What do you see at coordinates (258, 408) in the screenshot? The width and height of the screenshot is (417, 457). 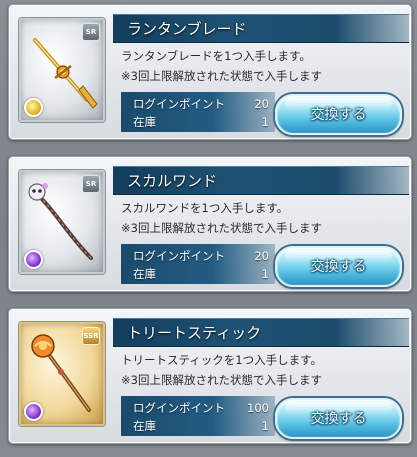 I see `cost-value: 100` at bounding box center [258, 408].